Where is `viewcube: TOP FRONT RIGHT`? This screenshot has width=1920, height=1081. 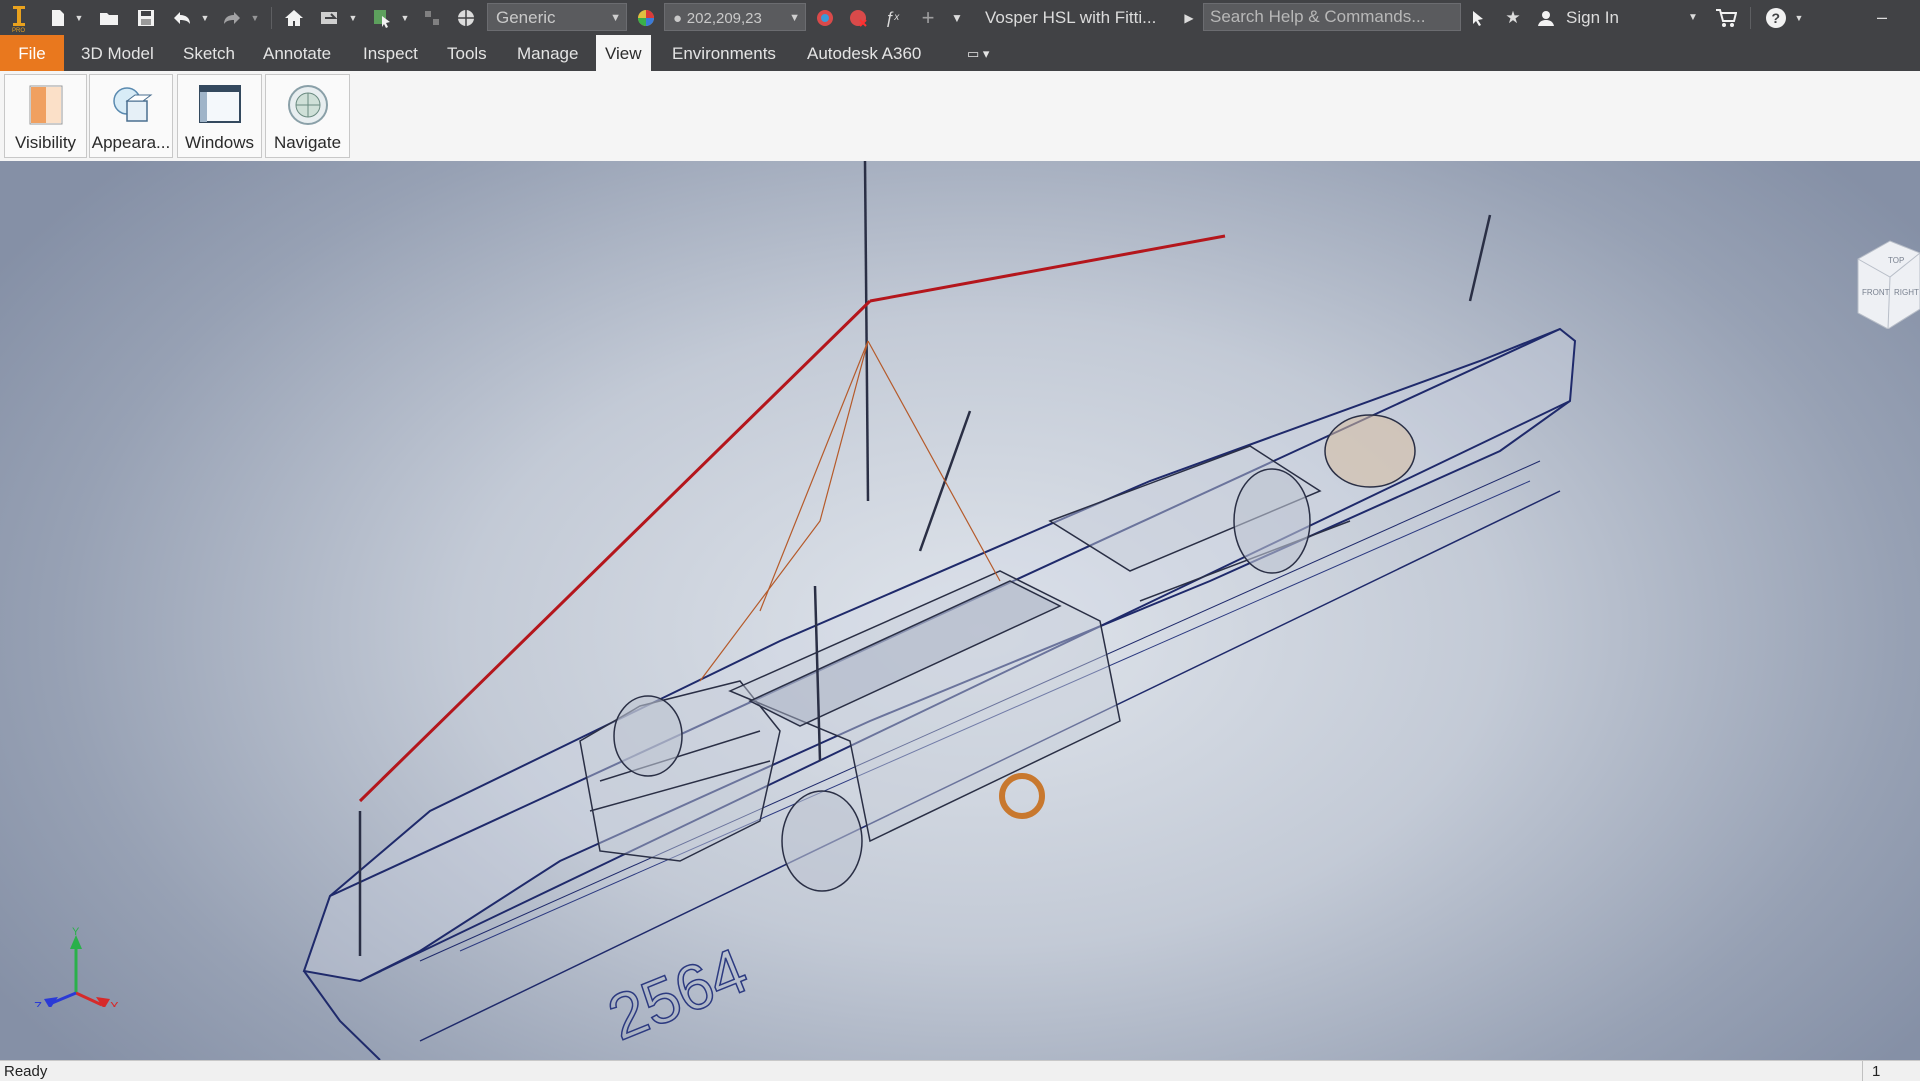 viewcube: TOP FRONT RIGHT is located at coordinates (1887, 279).